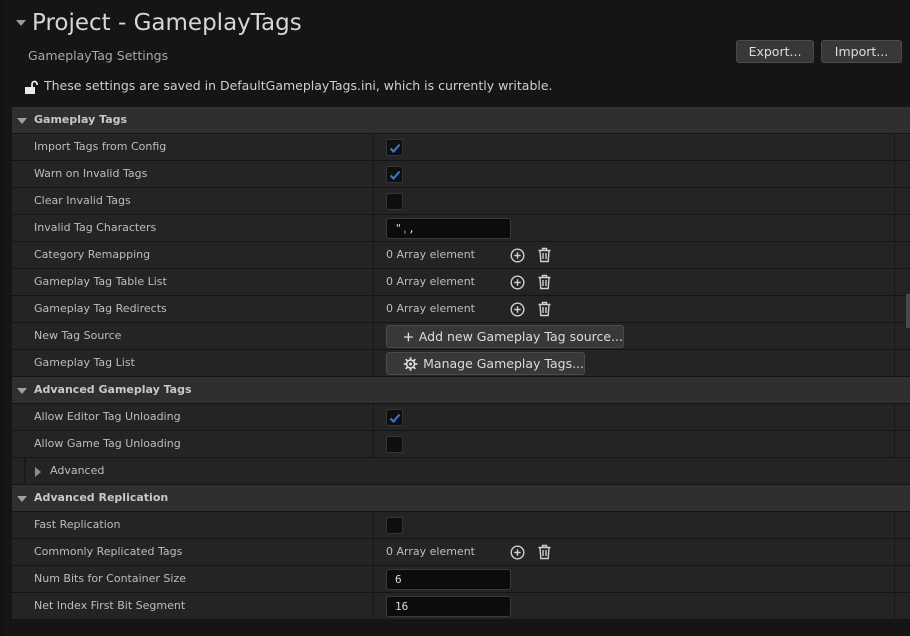 The width and height of the screenshot is (910, 636). What do you see at coordinates (461, 525) in the screenshot?
I see `row-fast-replication: Fast Replication` at bounding box center [461, 525].